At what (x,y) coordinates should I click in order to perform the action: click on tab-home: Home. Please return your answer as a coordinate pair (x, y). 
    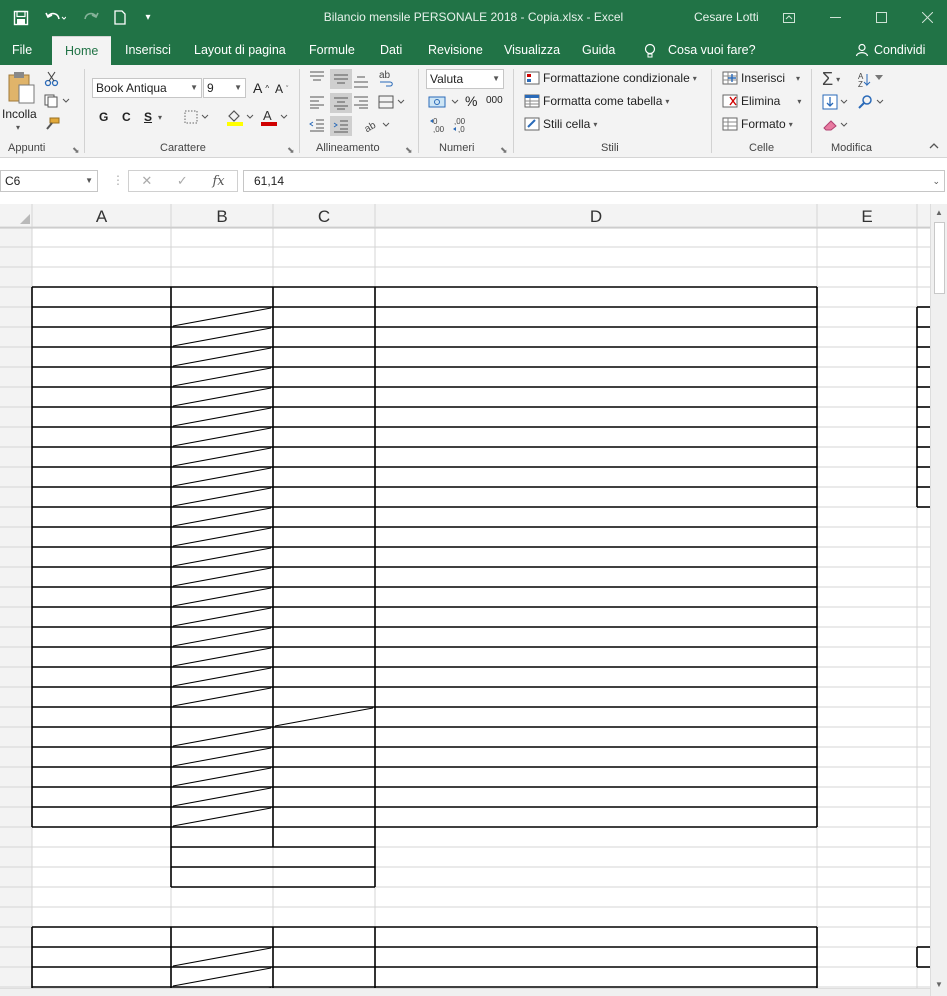
    Looking at the image, I should click on (82, 50).